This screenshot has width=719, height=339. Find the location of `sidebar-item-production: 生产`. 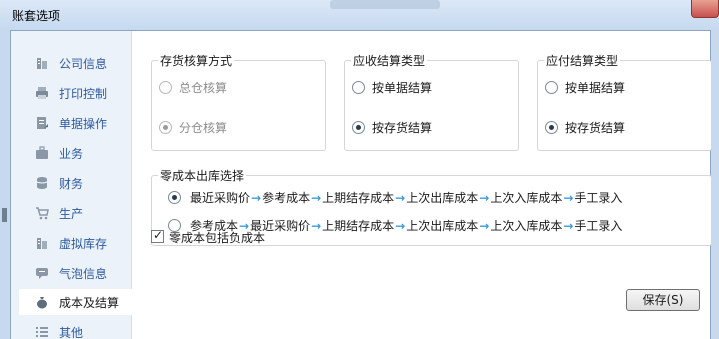

sidebar-item-production: 生产 is located at coordinates (75, 213).